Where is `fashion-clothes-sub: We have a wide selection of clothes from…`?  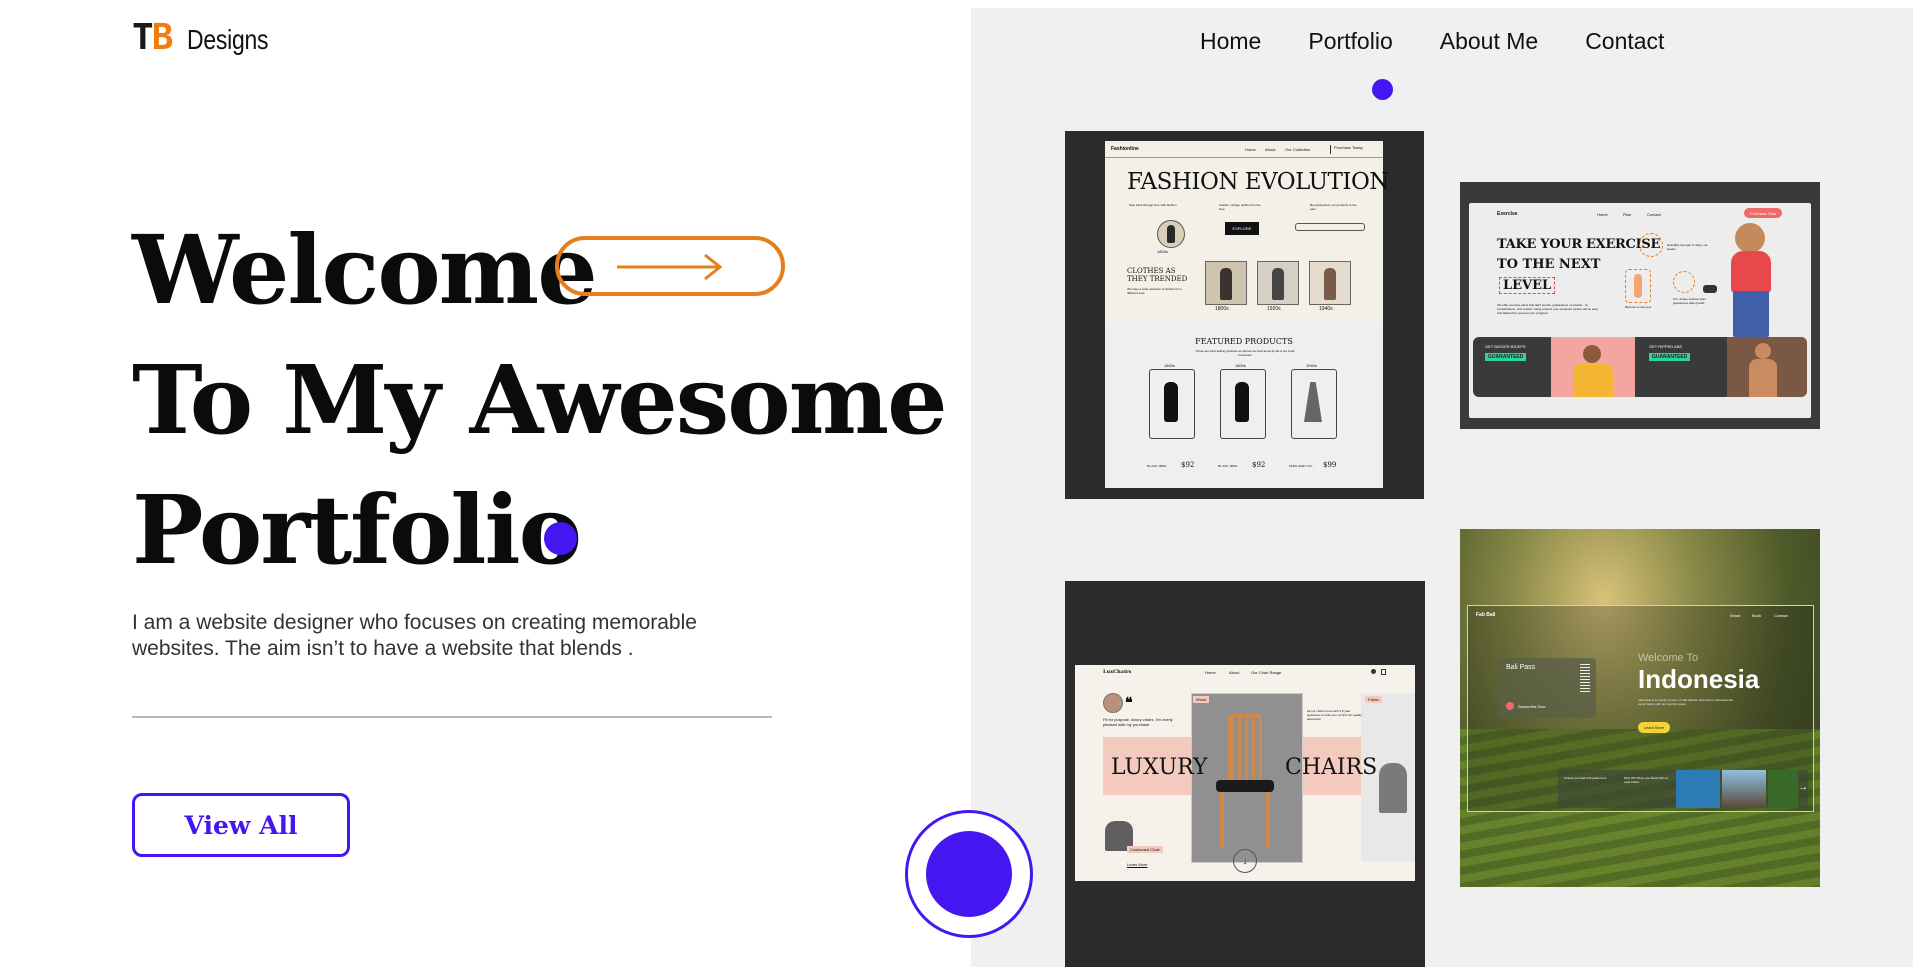 fashion-clothes-sub: We have a wide selection of clothes from… is located at coordinates (1154, 291).